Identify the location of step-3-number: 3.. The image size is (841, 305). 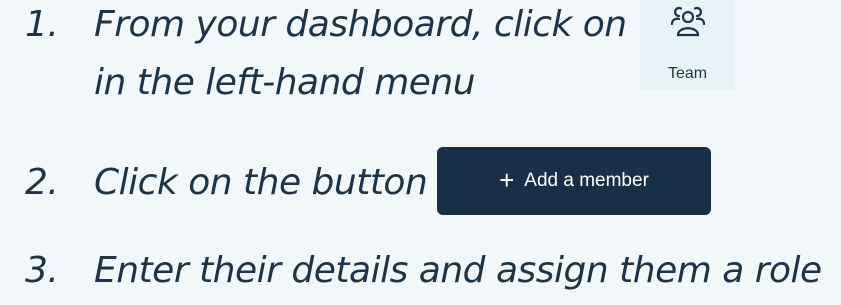
(42, 270).